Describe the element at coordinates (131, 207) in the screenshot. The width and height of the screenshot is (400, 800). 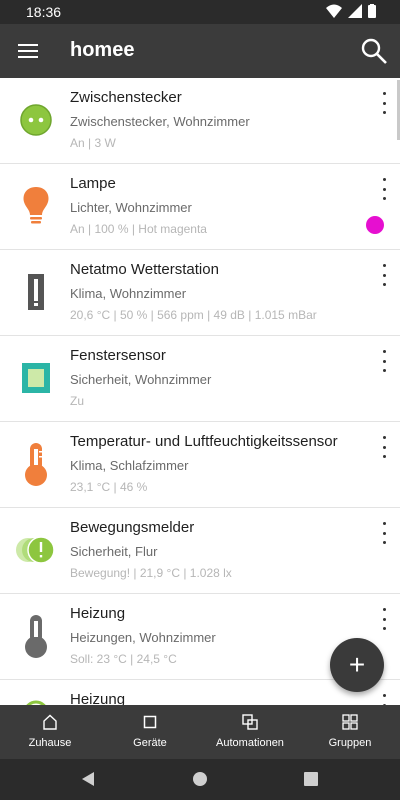
I see `device-subtitle: Lichter, Wohnzimmer` at that location.